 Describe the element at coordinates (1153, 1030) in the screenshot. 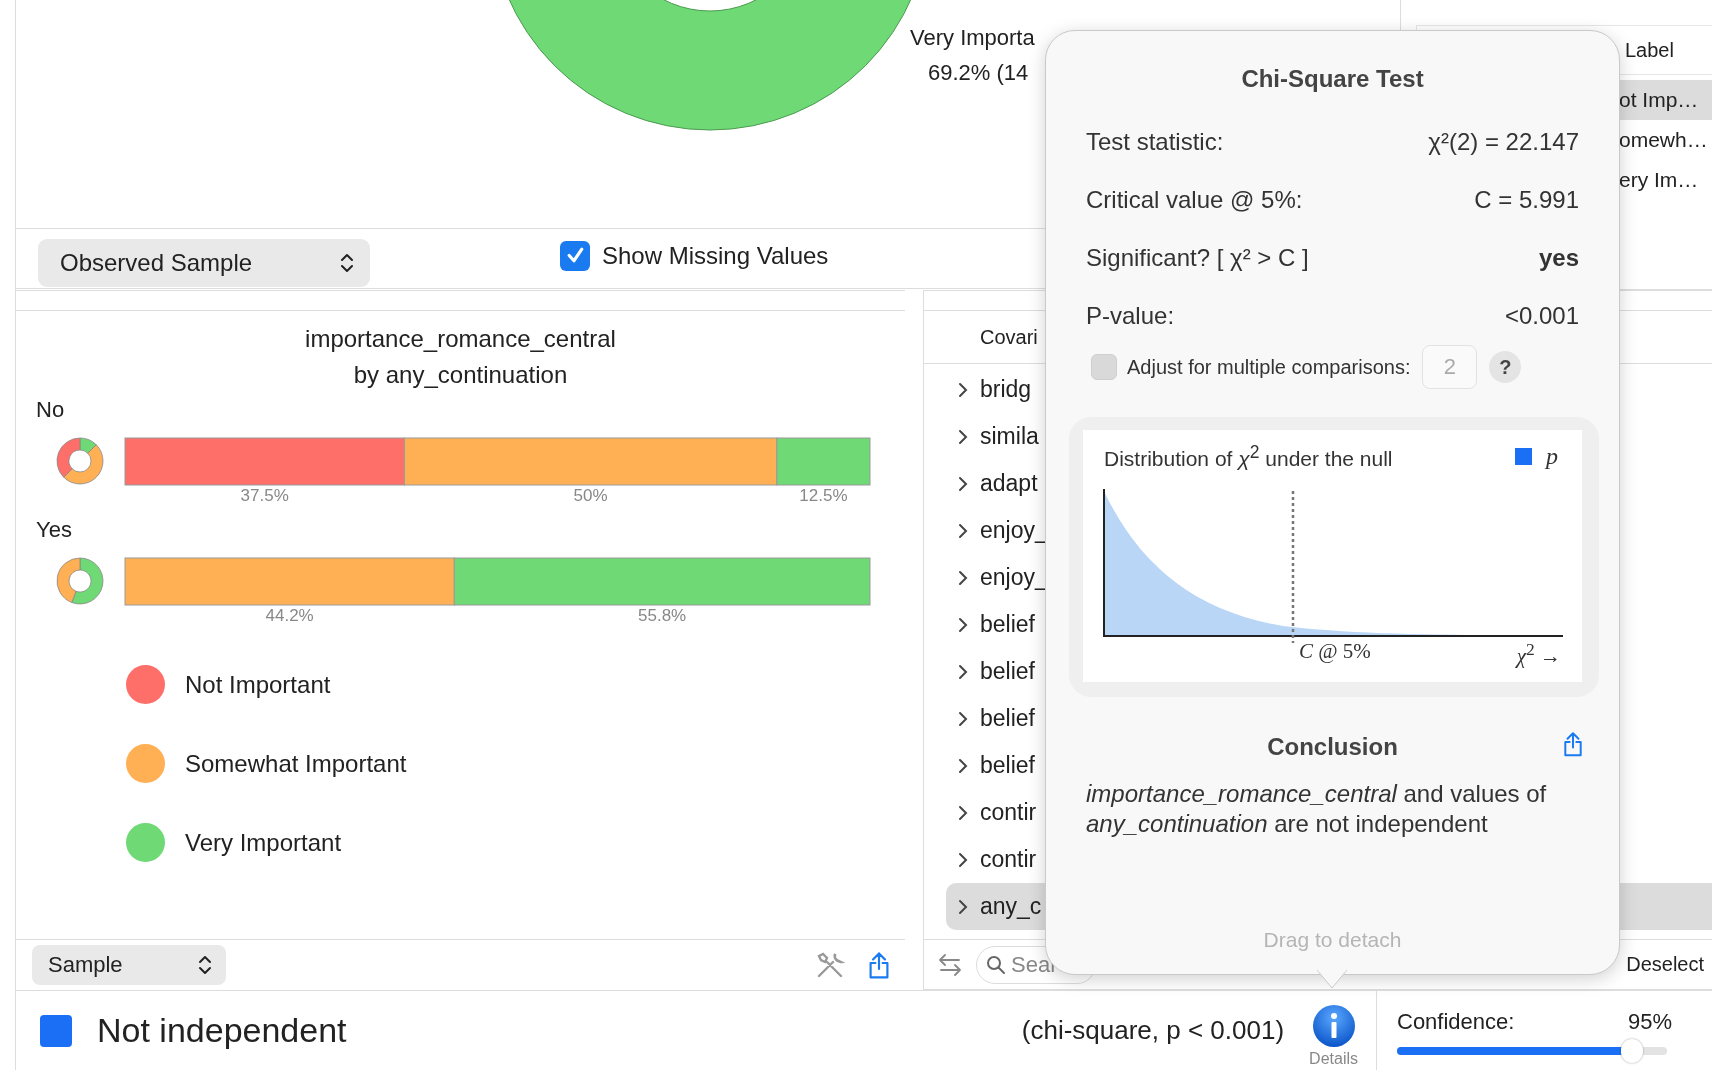

I see `result-detail: (chi-square, p < 0.001)` at that location.